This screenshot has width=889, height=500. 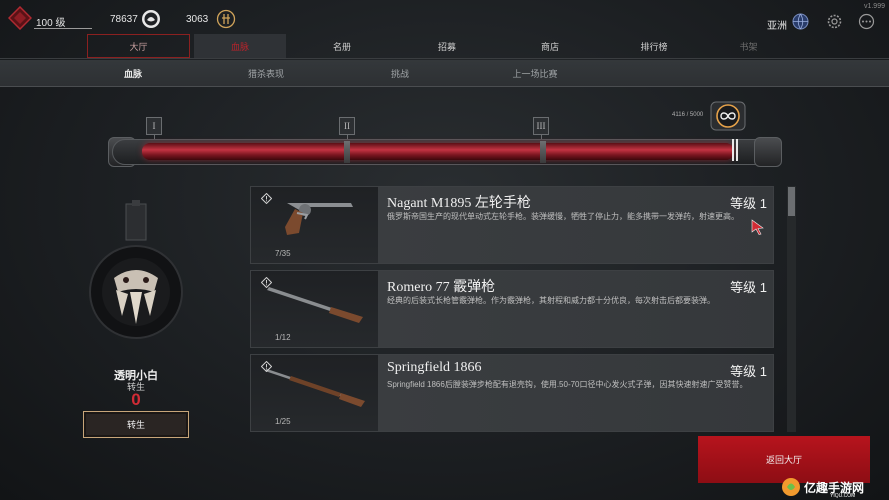 I want to click on stage-marker-3: III, so click(x=541, y=126).